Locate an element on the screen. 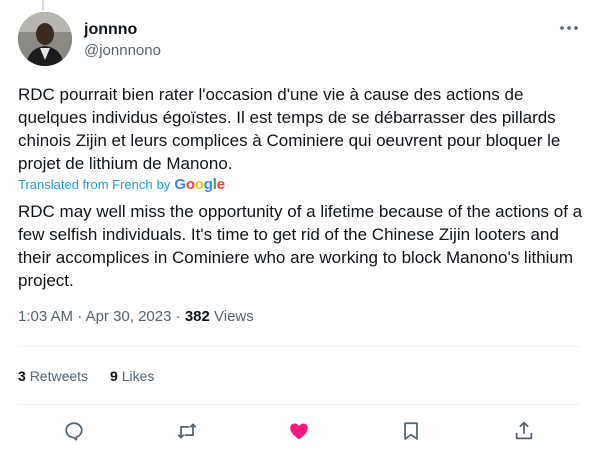  avatar is located at coordinates (45, 39).